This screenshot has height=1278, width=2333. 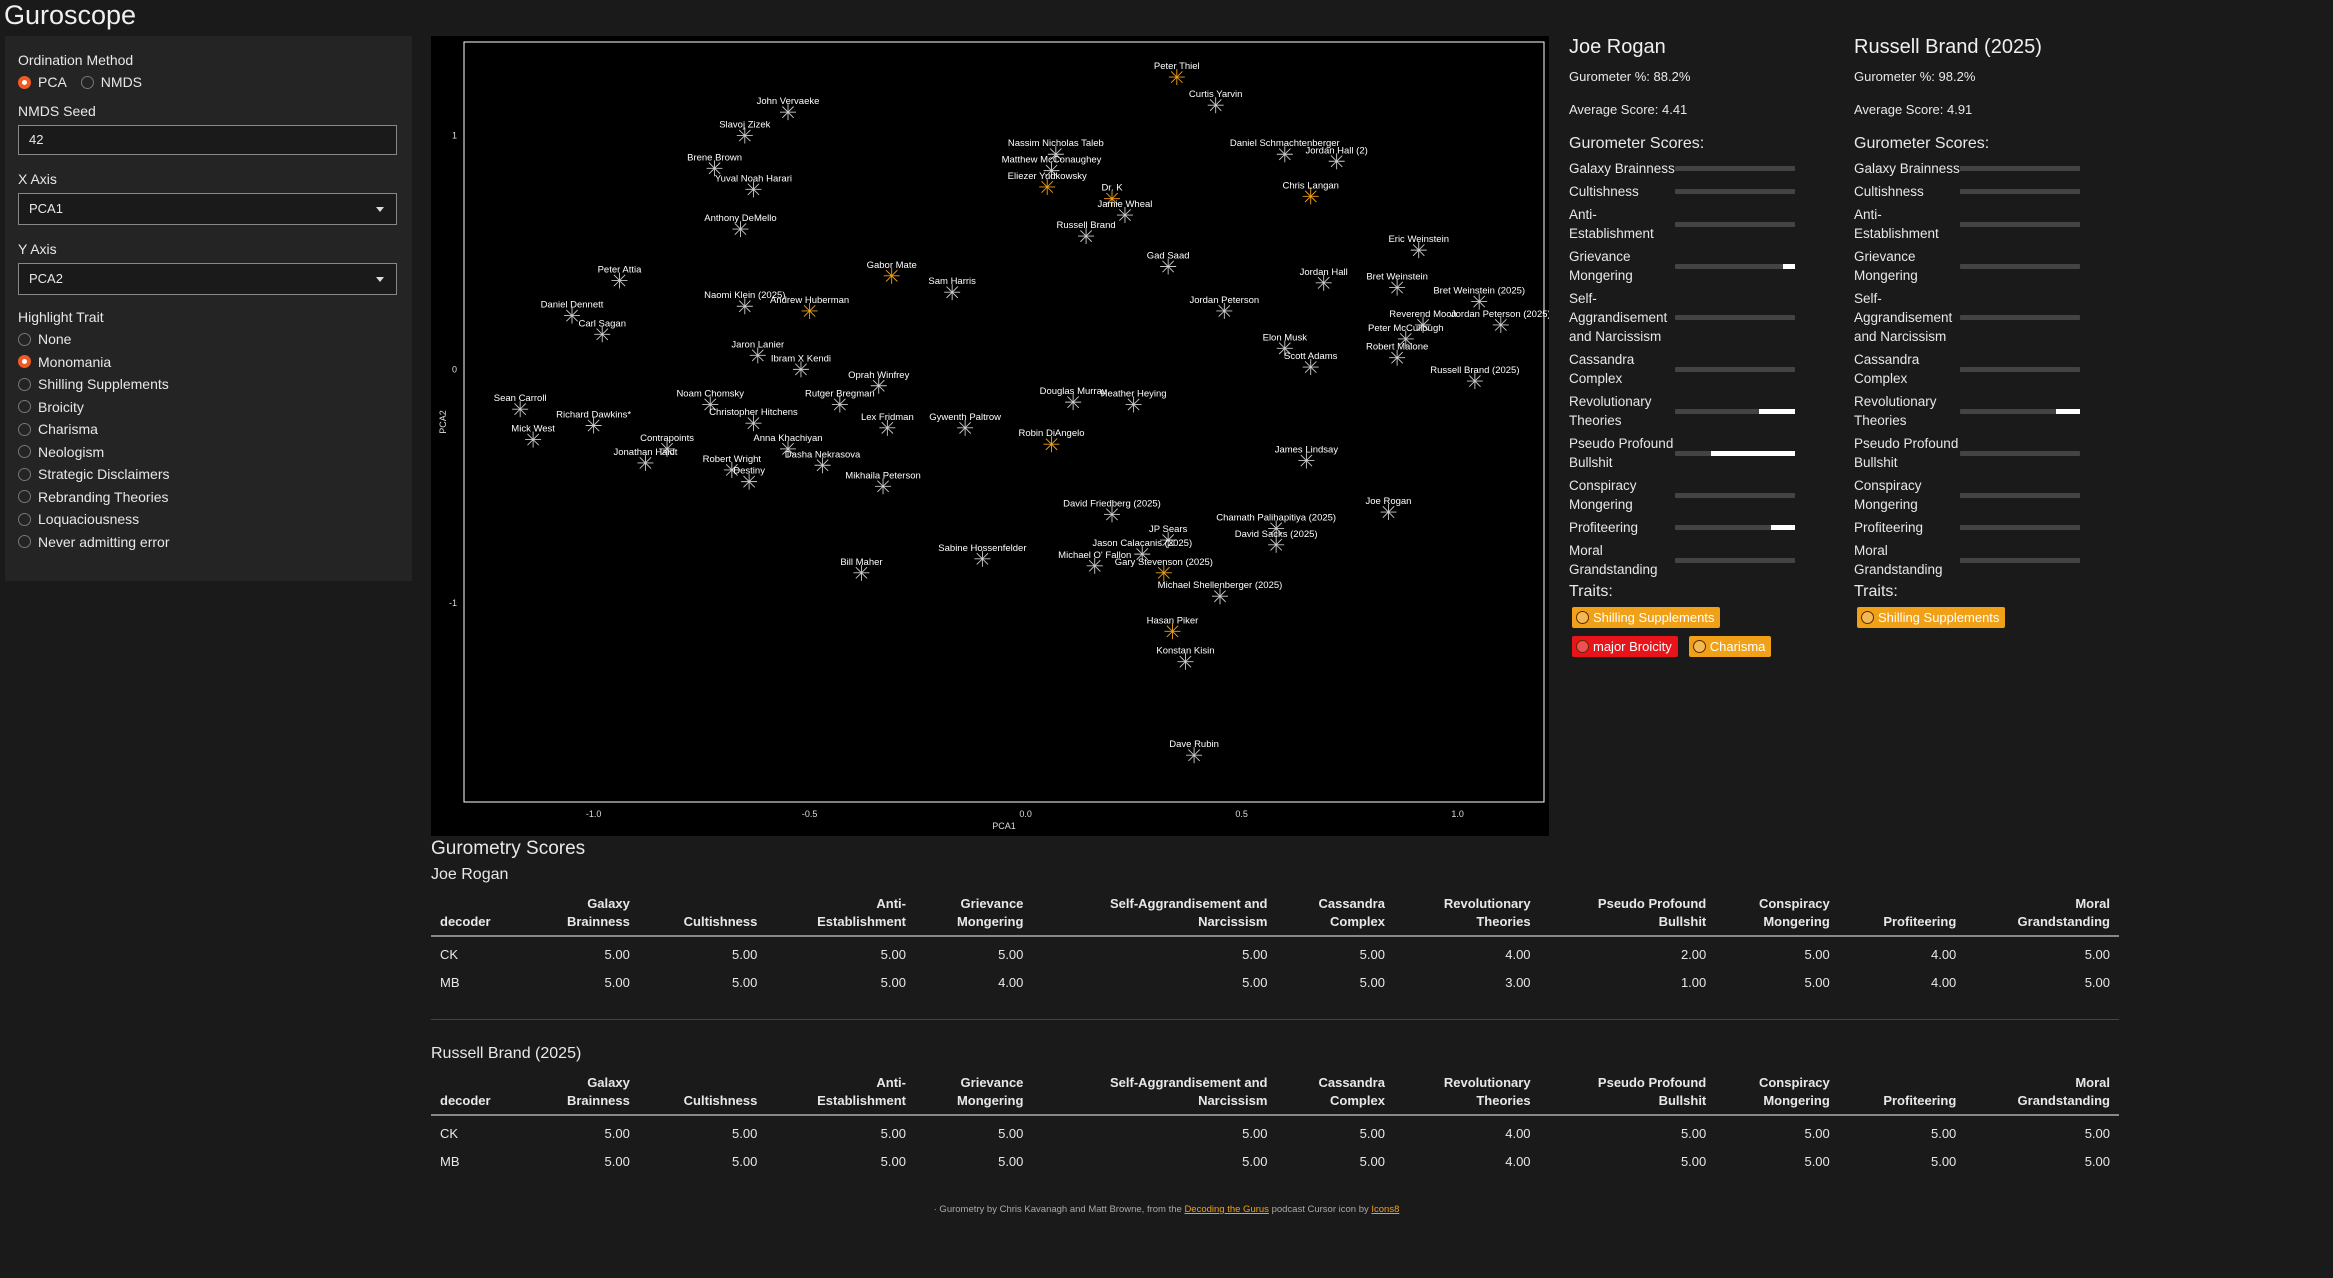 I want to click on scatter-point: John Vervaeke, so click(x=788, y=108).